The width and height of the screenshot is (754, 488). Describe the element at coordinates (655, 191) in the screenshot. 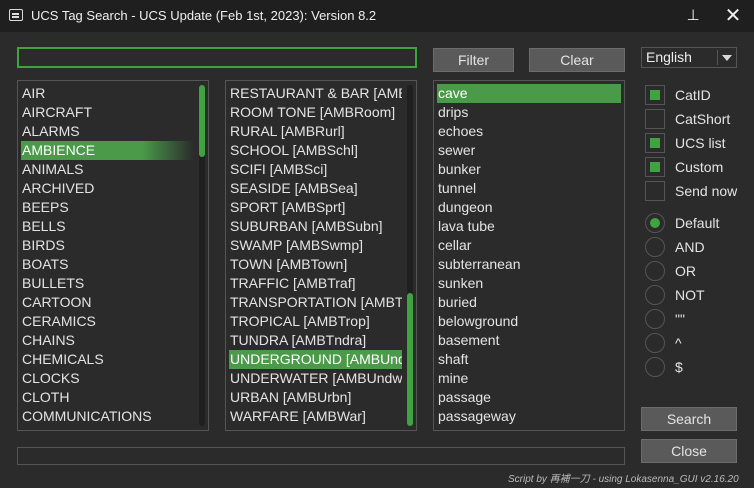

I see `option-checkbox-send-now` at that location.